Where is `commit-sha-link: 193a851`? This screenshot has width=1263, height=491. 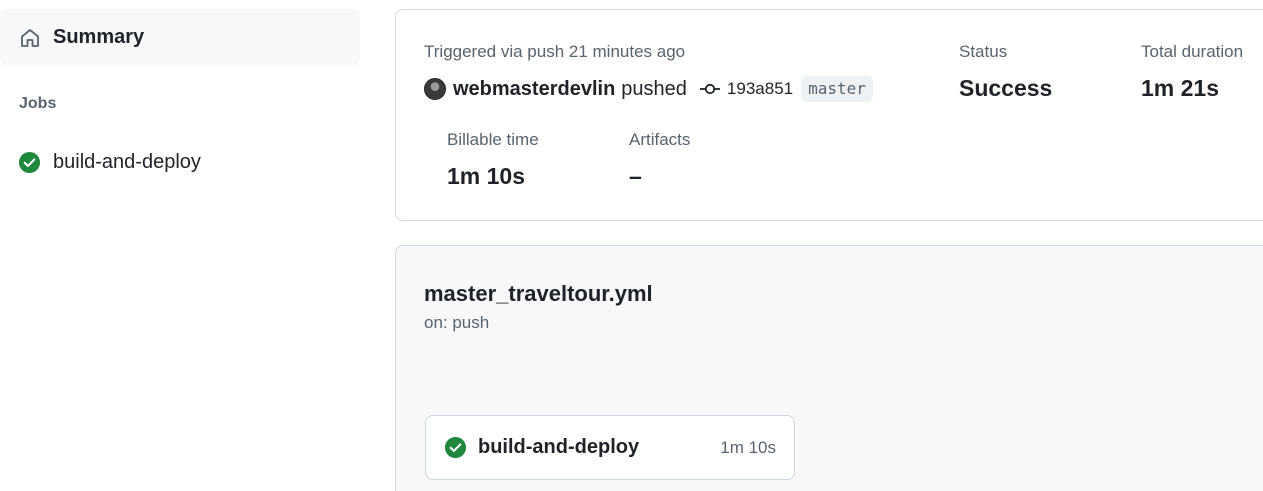
commit-sha-link: 193a851 is located at coordinates (760, 89).